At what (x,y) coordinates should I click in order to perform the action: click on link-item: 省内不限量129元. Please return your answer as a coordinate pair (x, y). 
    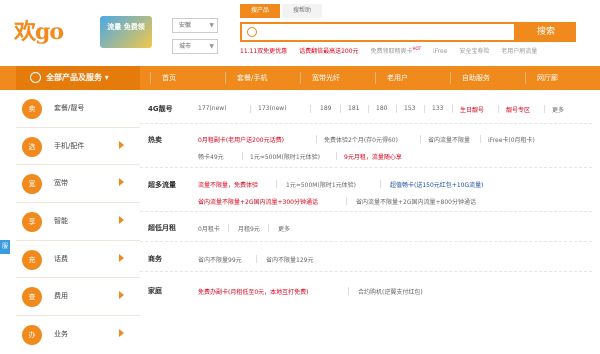
    Looking at the image, I should click on (289, 259).